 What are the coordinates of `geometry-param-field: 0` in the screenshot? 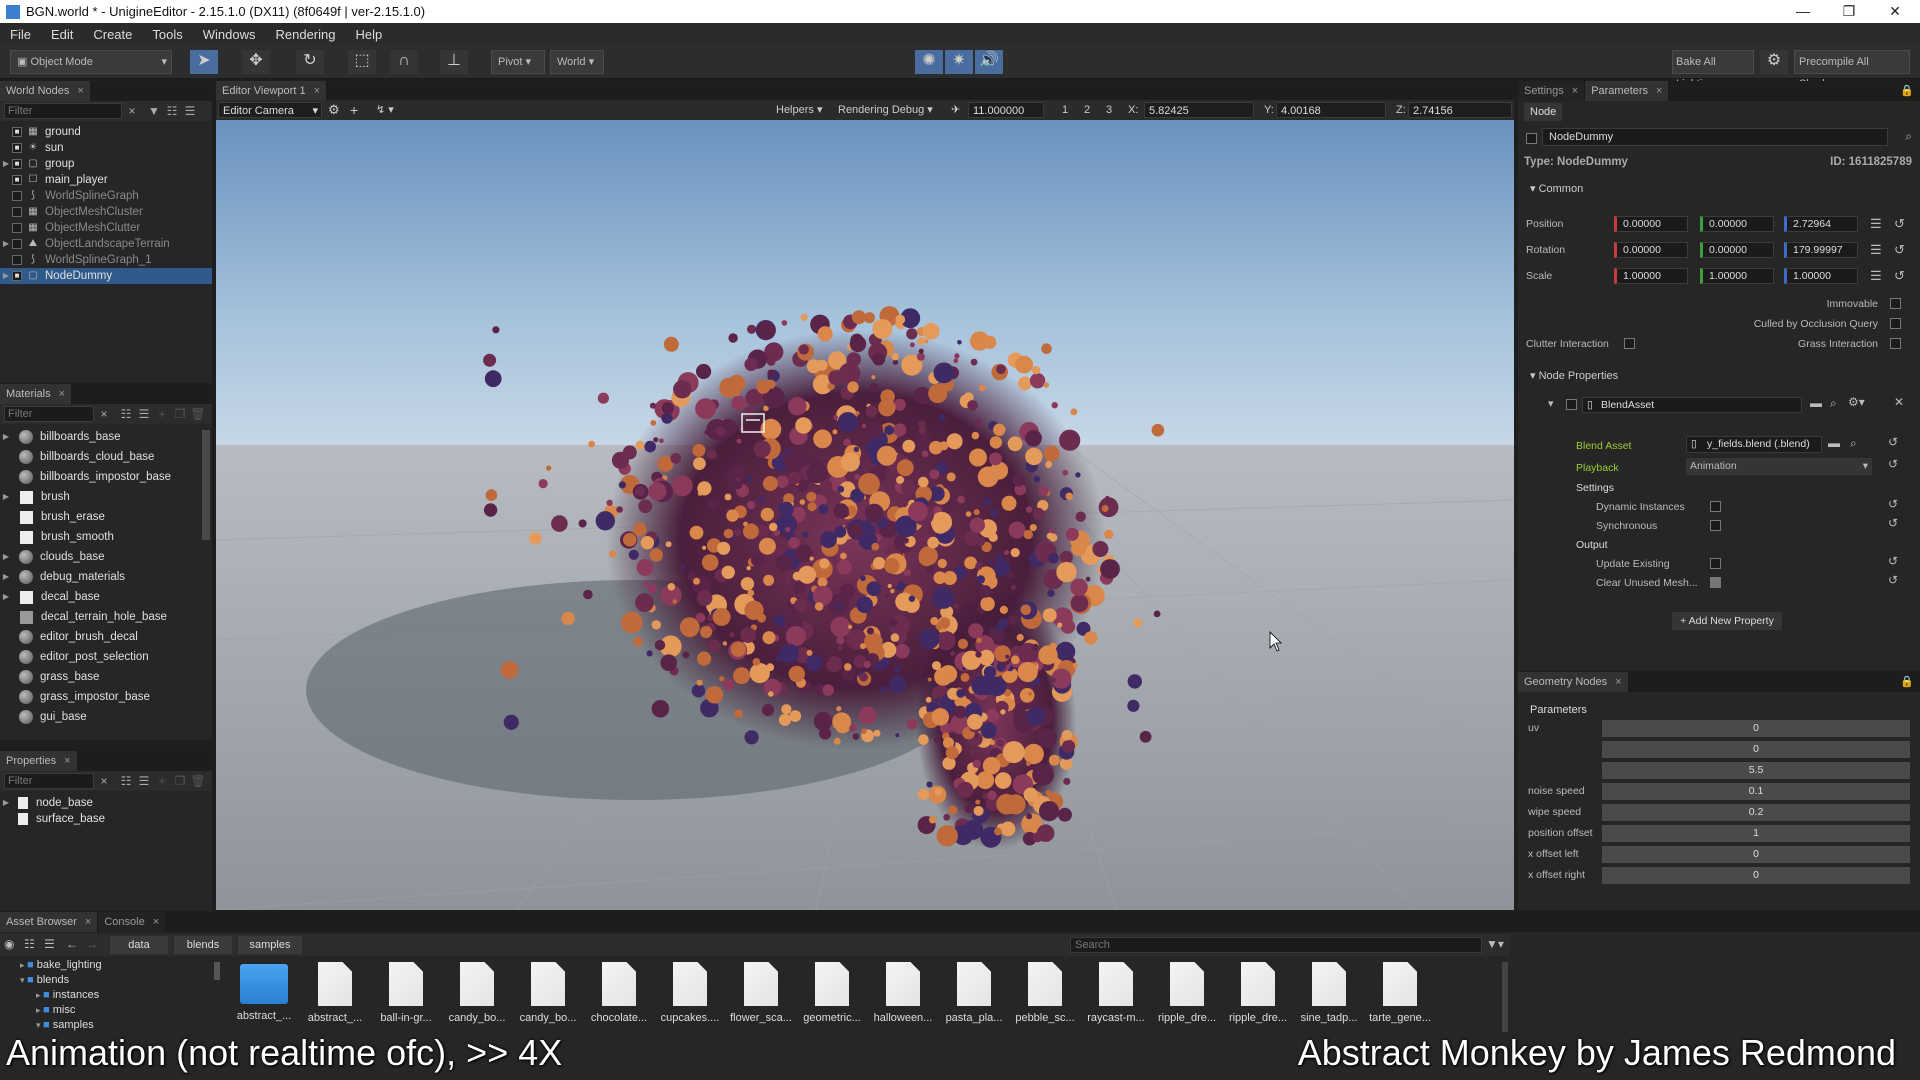 It's located at (1756, 854).